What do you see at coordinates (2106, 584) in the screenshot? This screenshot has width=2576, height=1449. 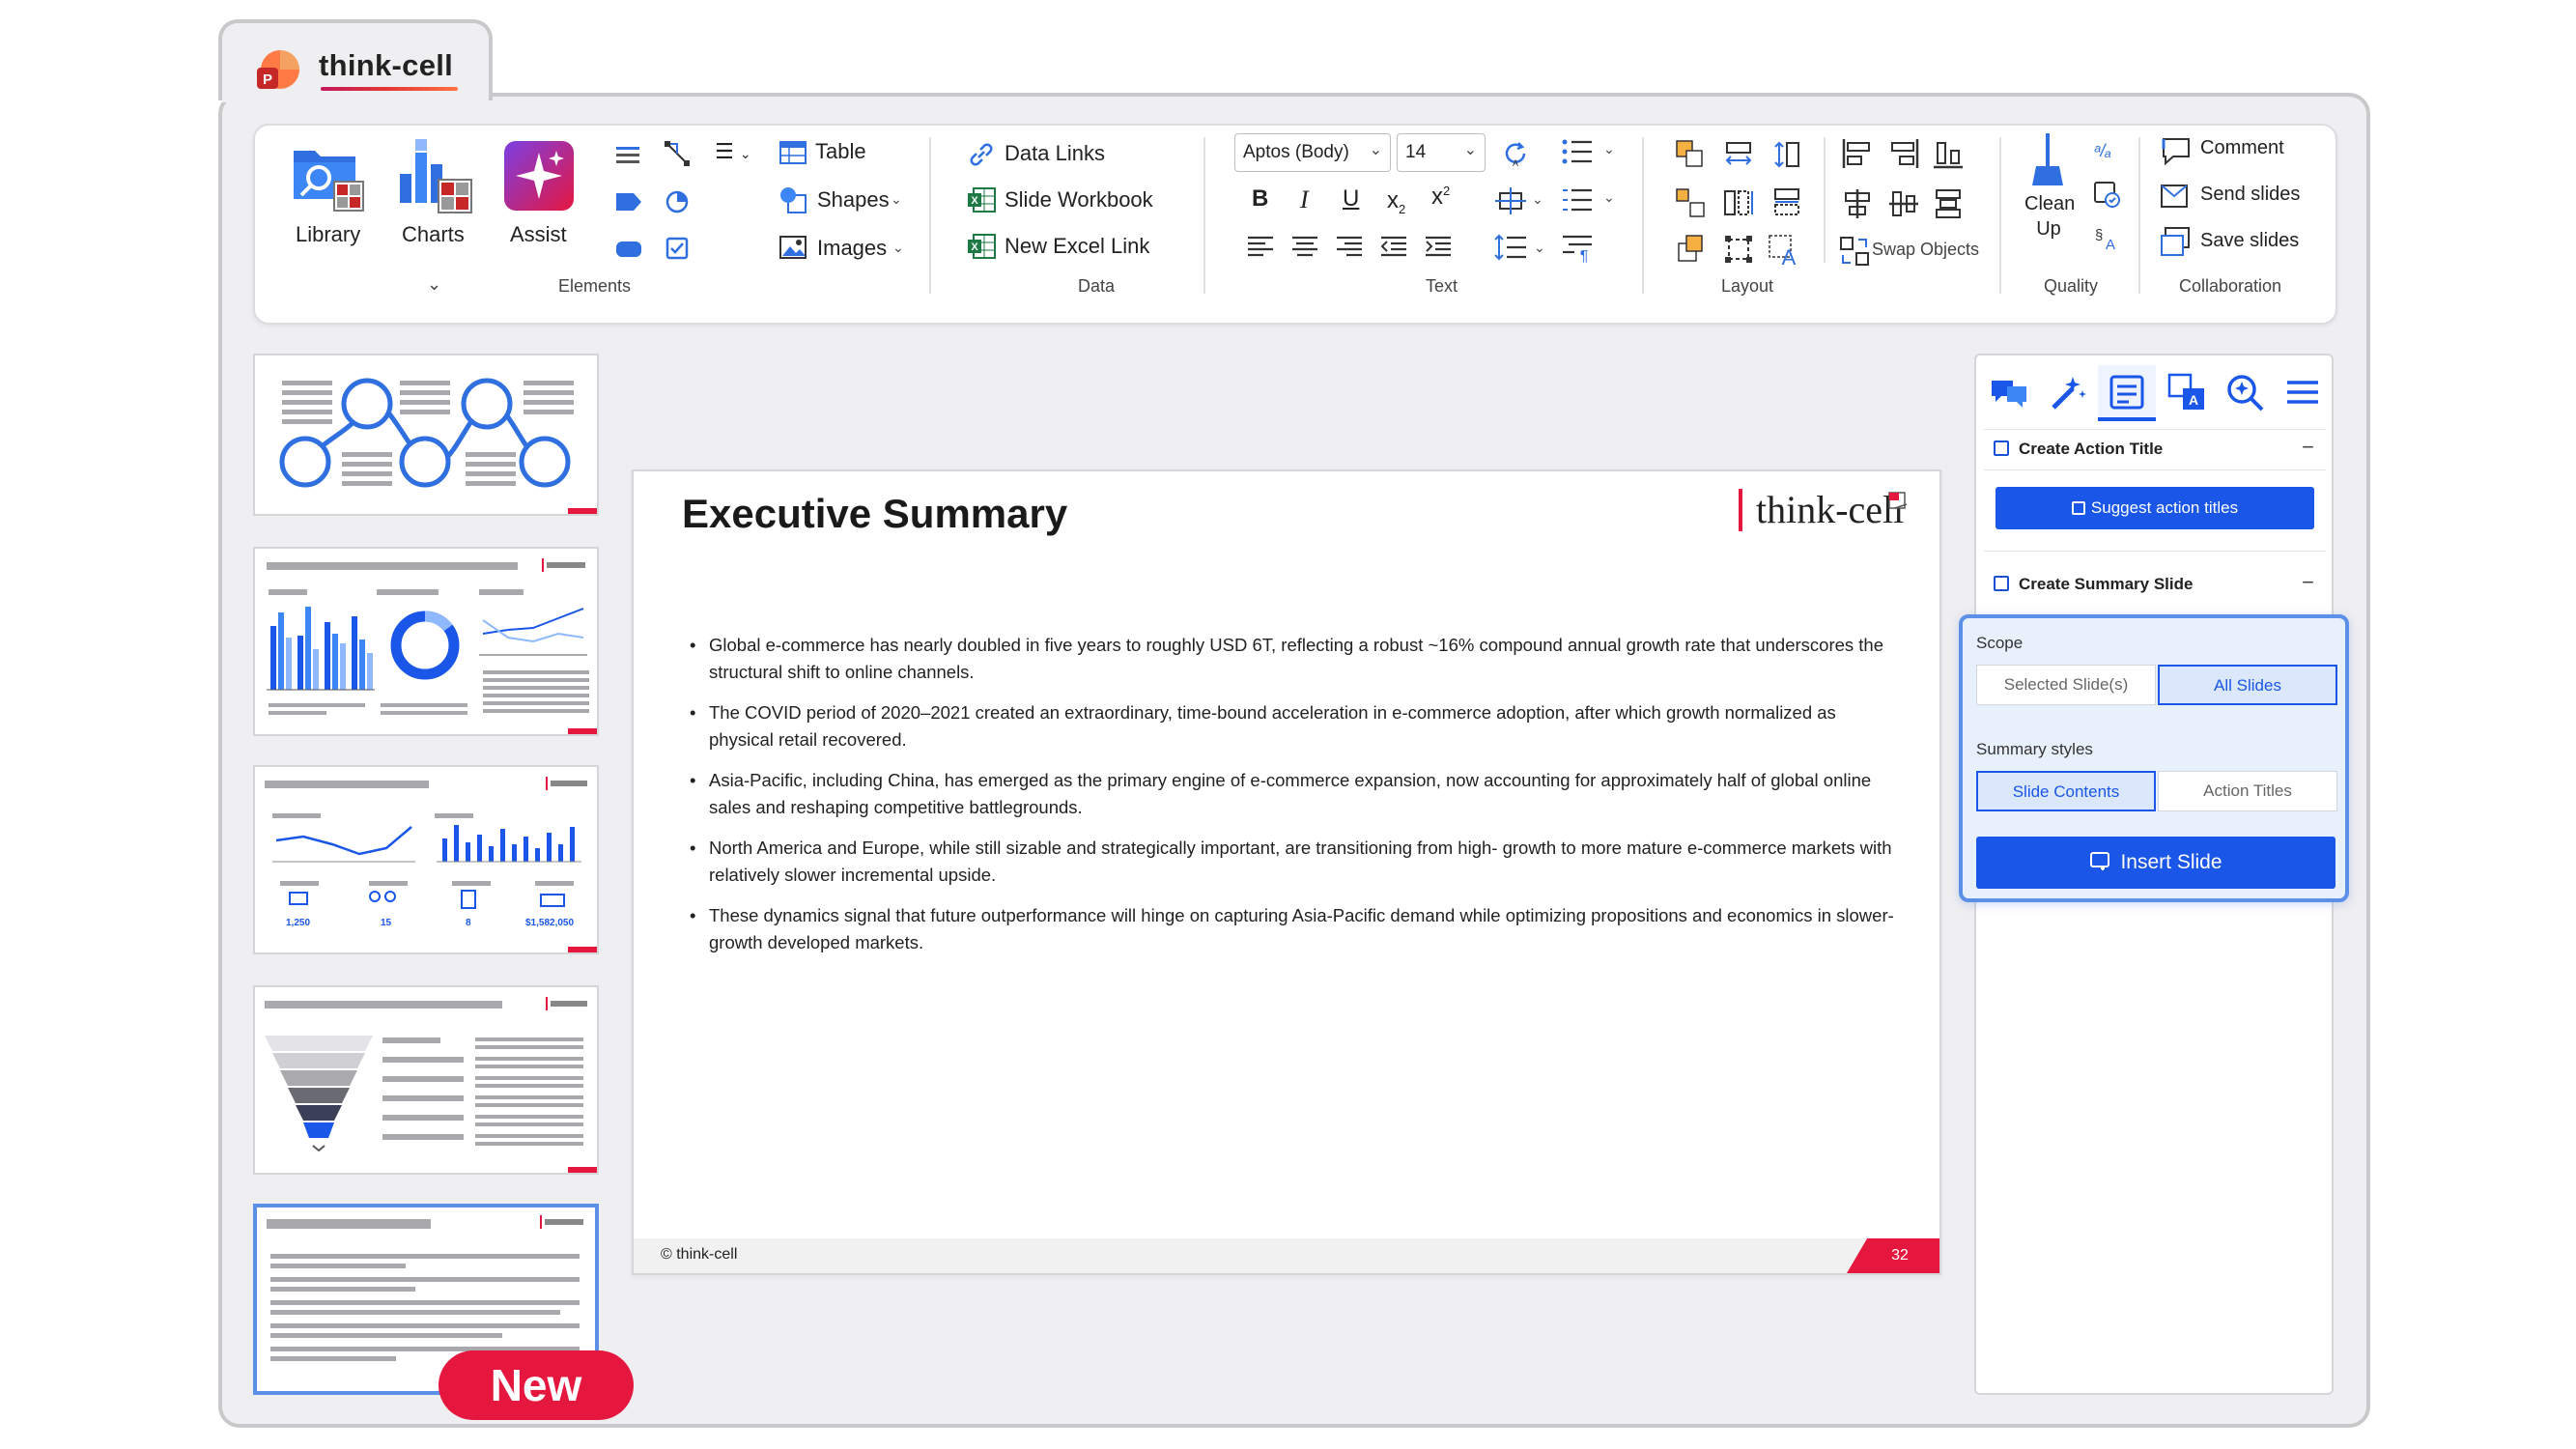 I see `create-summary-slide-header: Create Summary Slide` at bounding box center [2106, 584].